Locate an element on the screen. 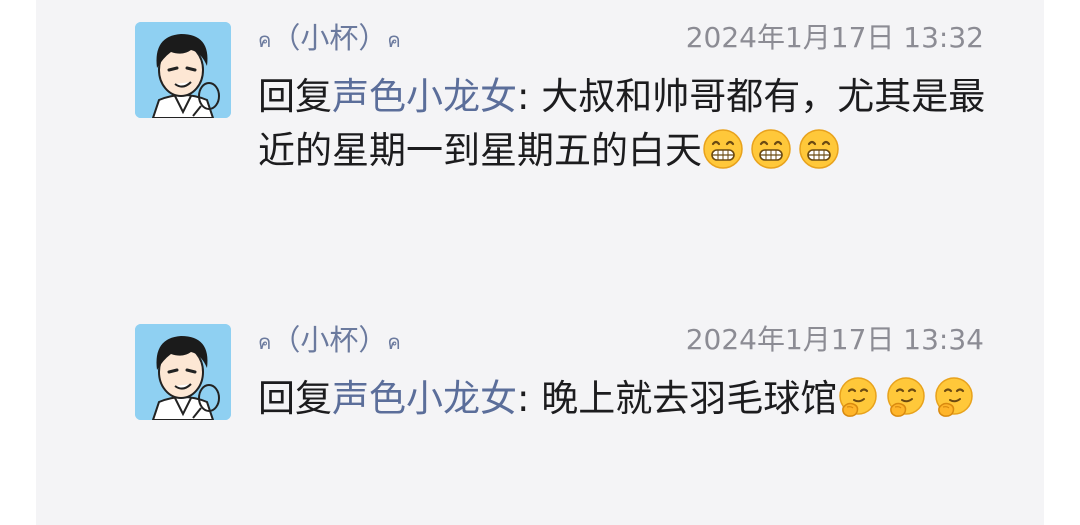 The height and width of the screenshot is (525, 1080). comment-text: 晚上就去羽毛球馆 is located at coordinates (689, 398).